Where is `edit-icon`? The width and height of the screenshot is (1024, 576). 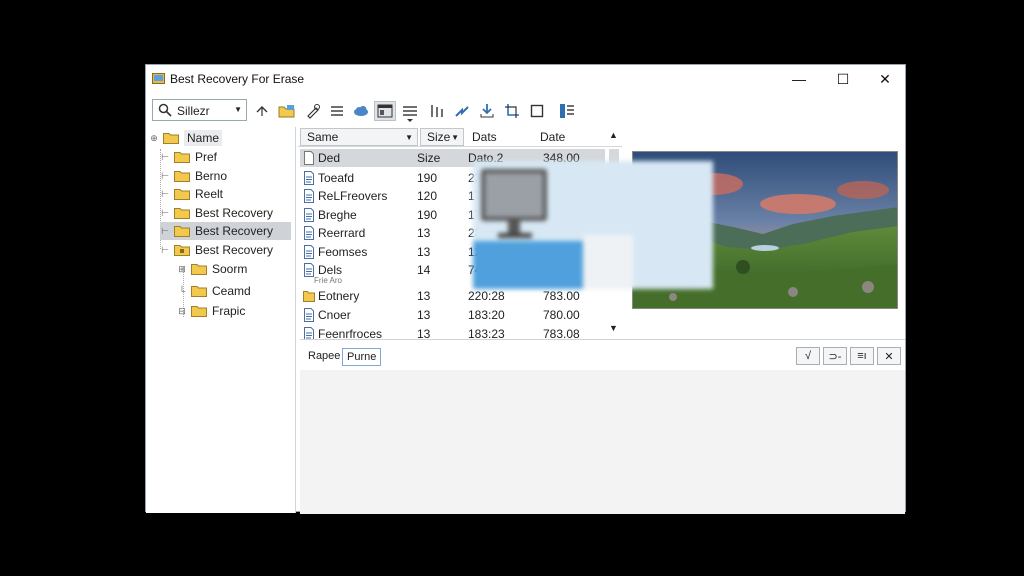 edit-icon is located at coordinates (313, 111).